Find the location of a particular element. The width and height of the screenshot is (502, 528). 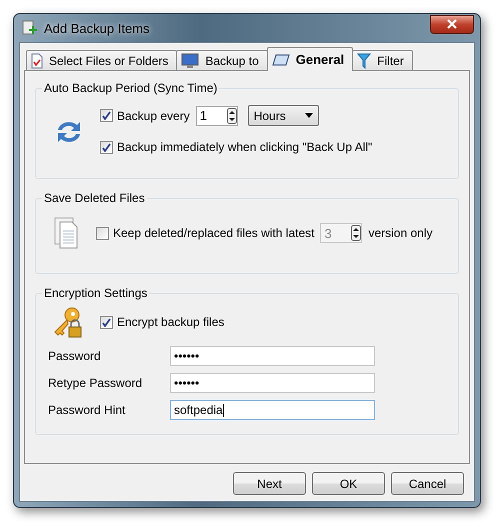

add-document-icon is located at coordinates (30, 28).